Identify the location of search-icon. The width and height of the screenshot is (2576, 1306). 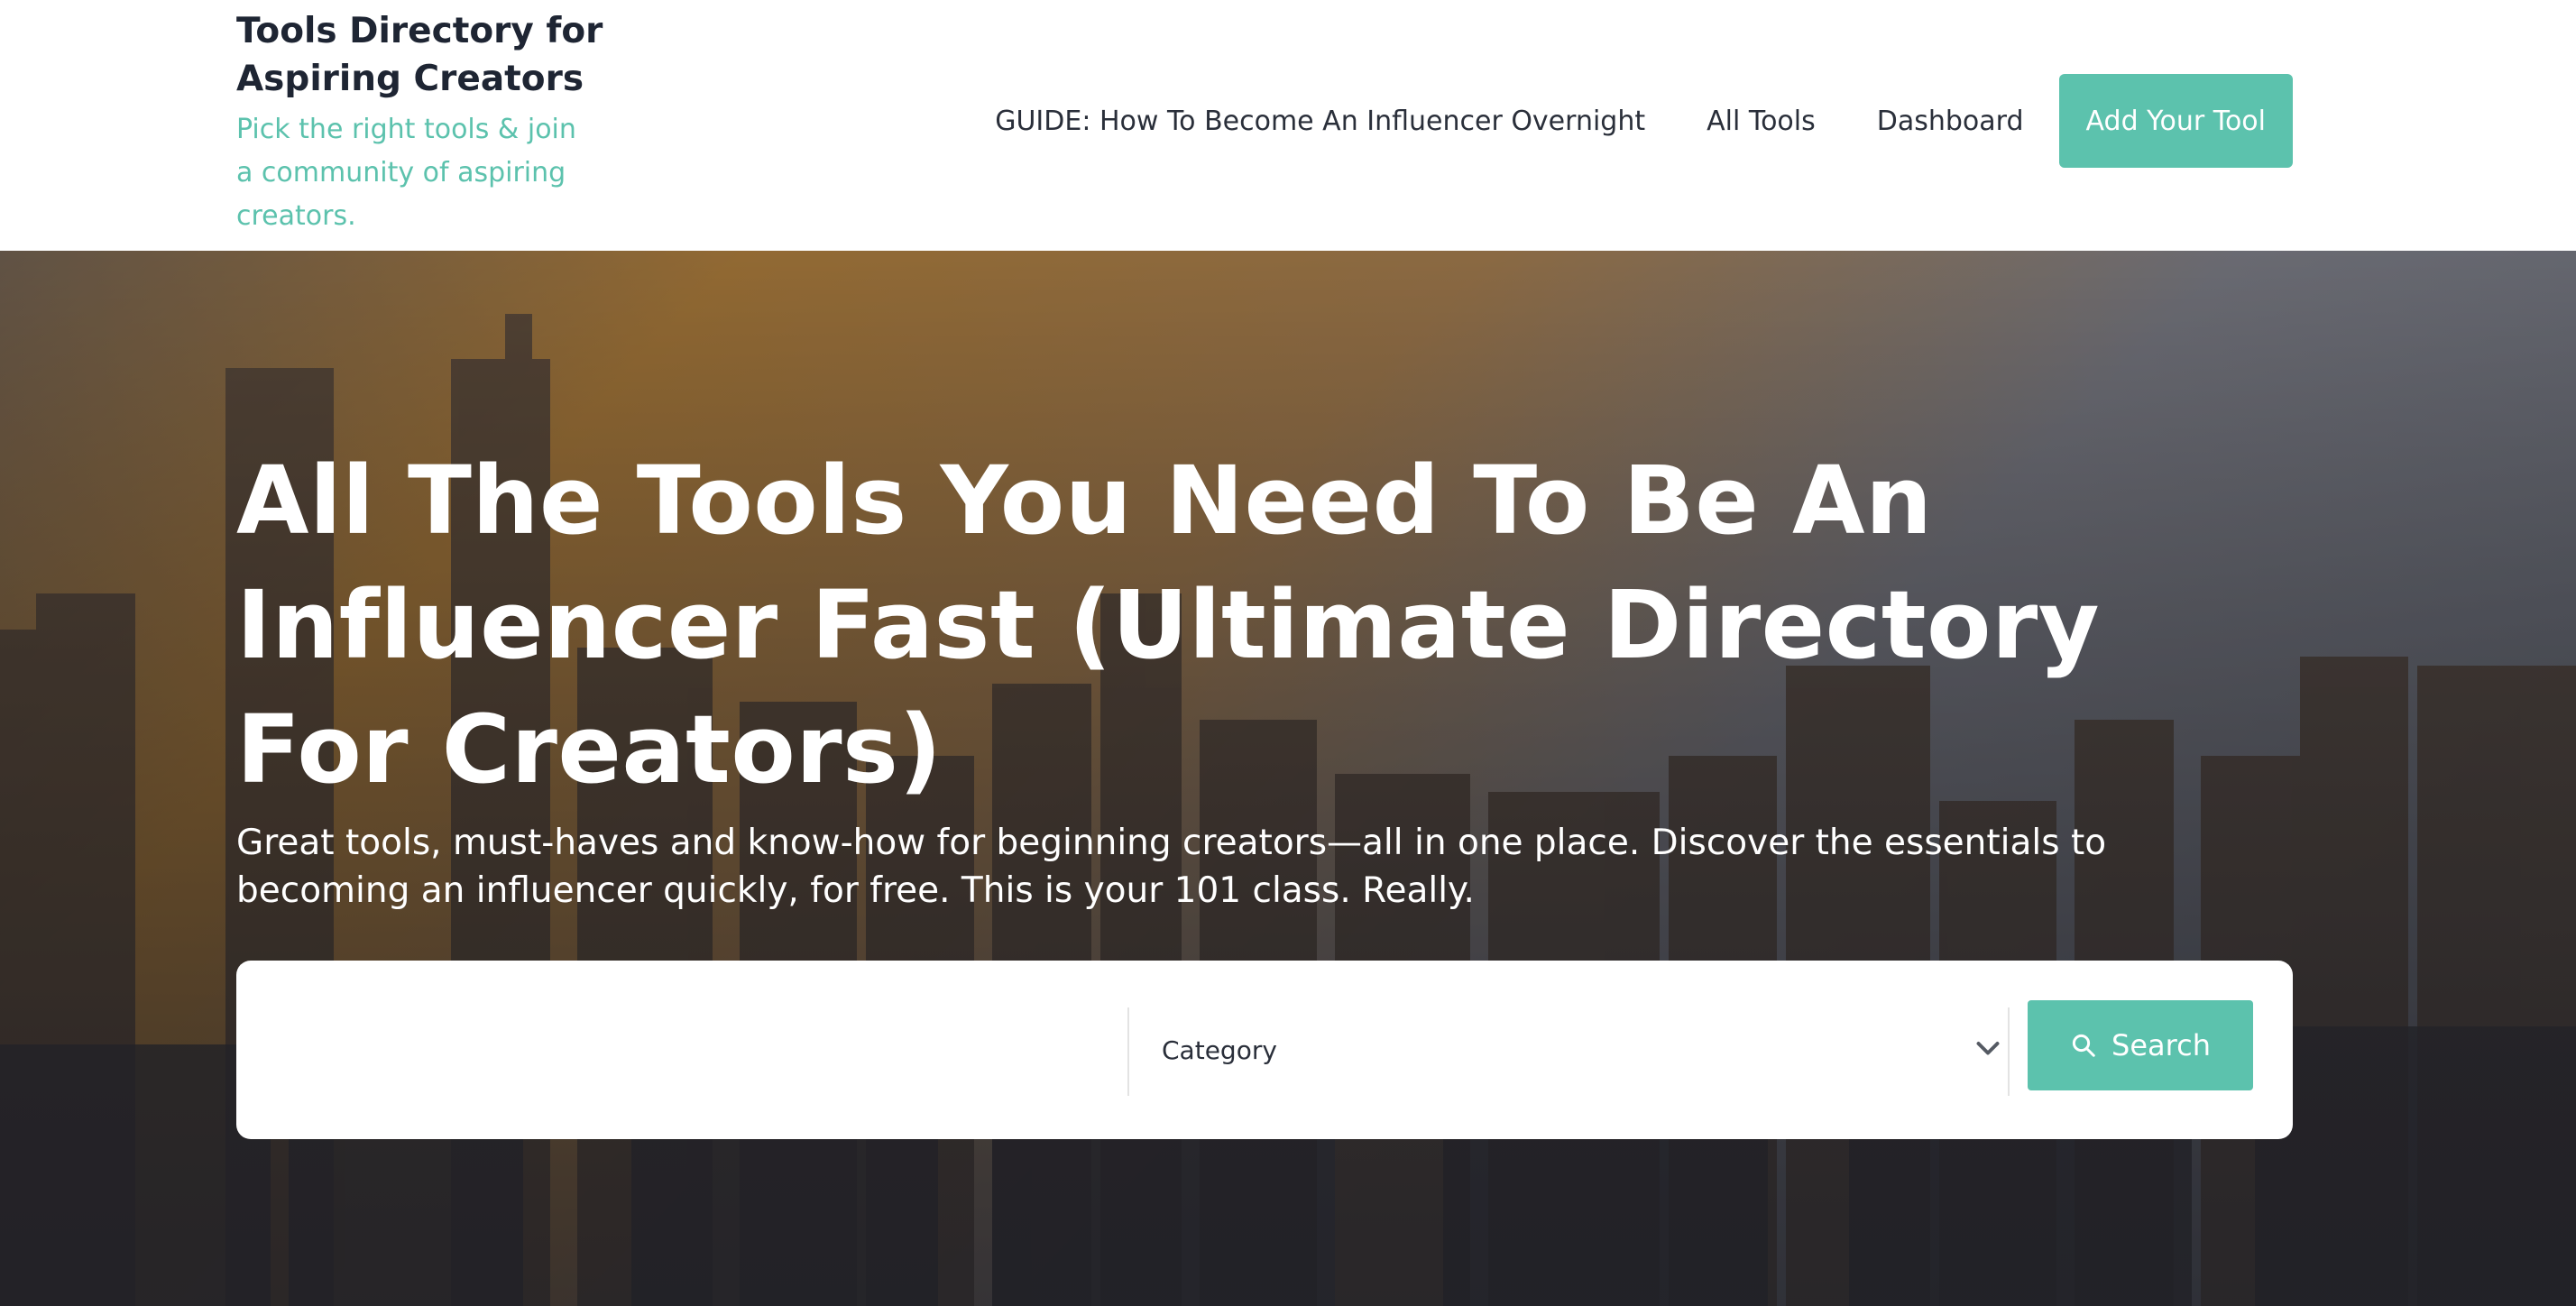
(2083, 1045).